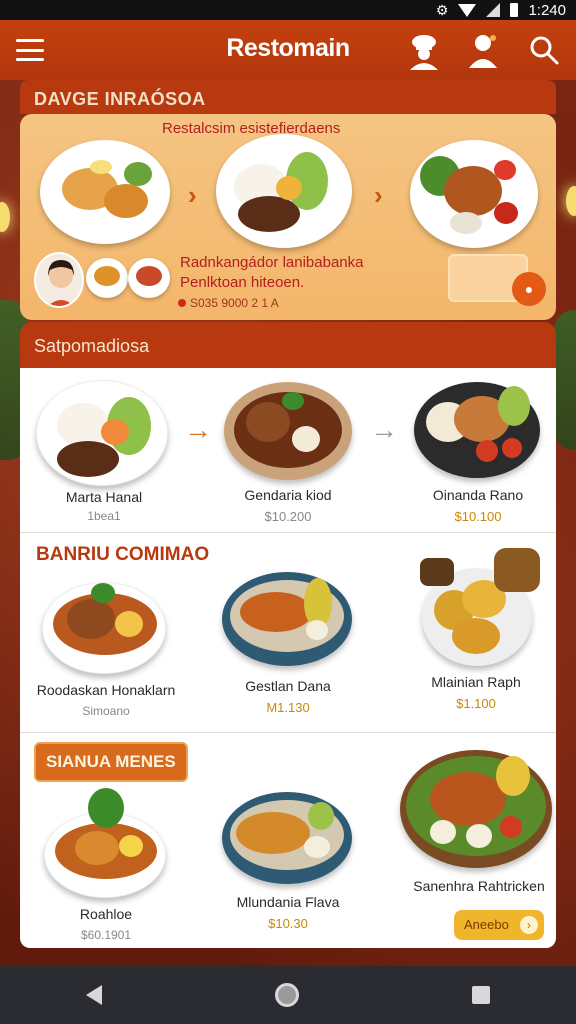 This screenshot has height=1024, width=576. I want to click on back-icon, so click(94, 995).